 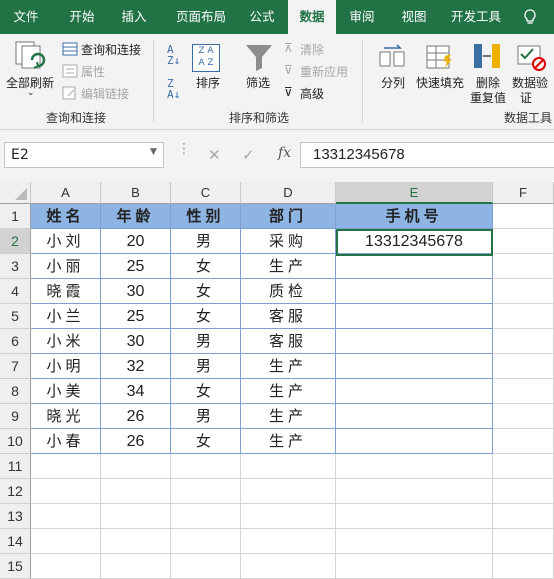 What do you see at coordinates (15, 416) in the screenshot?
I see `row-header-9: 9` at bounding box center [15, 416].